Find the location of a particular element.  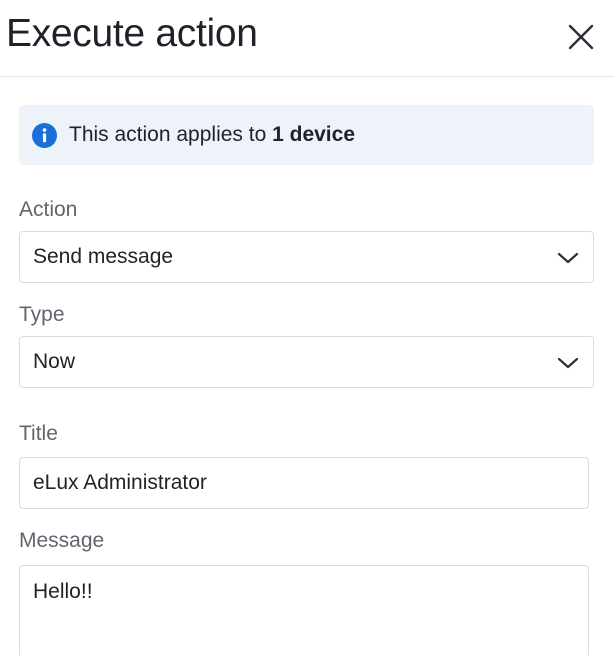

info-banner: This action applies to 1 device is located at coordinates (306, 135).